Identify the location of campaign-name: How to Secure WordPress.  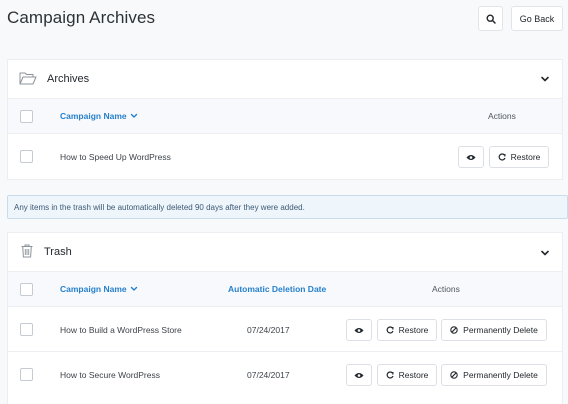
(110, 375).